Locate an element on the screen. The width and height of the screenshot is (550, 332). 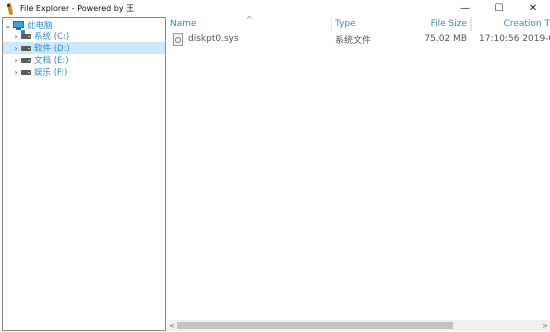
column-header-name: Name is located at coordinates (250, 24).